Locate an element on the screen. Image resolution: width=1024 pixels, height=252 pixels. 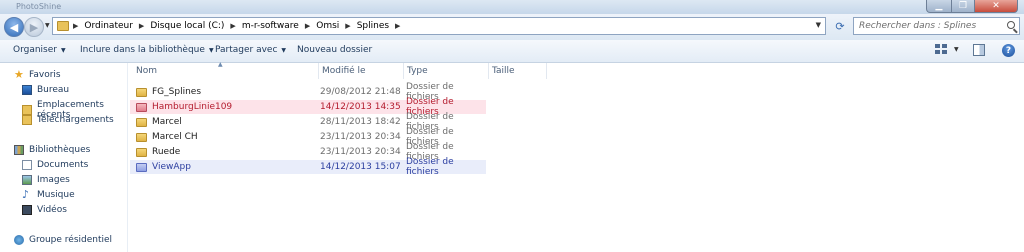
new-folder-button: Nouveau dossier is located at coordinates (334, 50).